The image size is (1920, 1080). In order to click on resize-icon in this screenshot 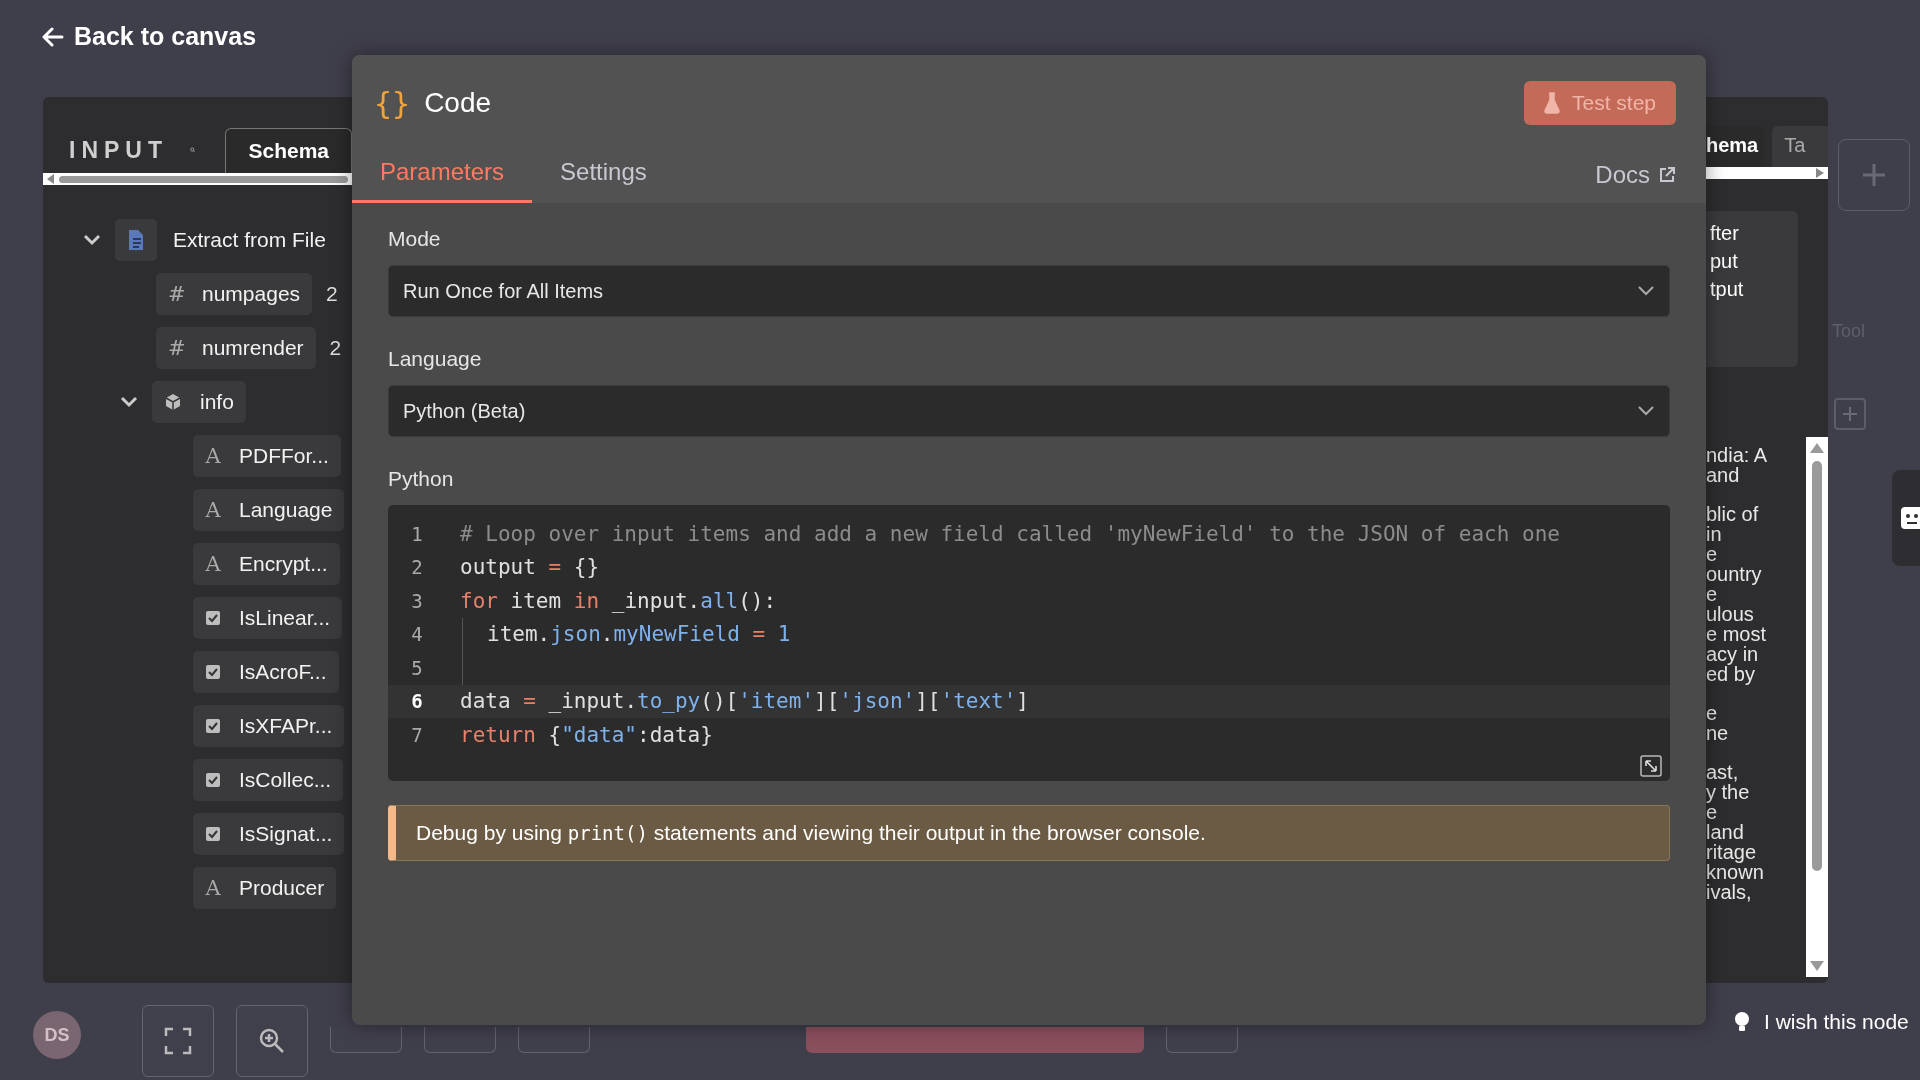, I will do `click(1651, 766)`.